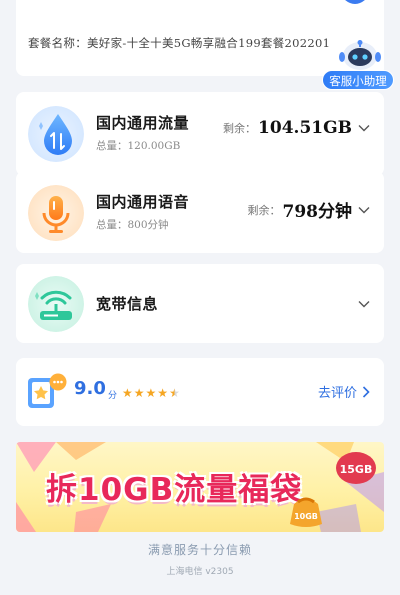 Image resolution: width=400 pixels, height=595 pixels. I want to click on robot-icon, so click(360, 55).